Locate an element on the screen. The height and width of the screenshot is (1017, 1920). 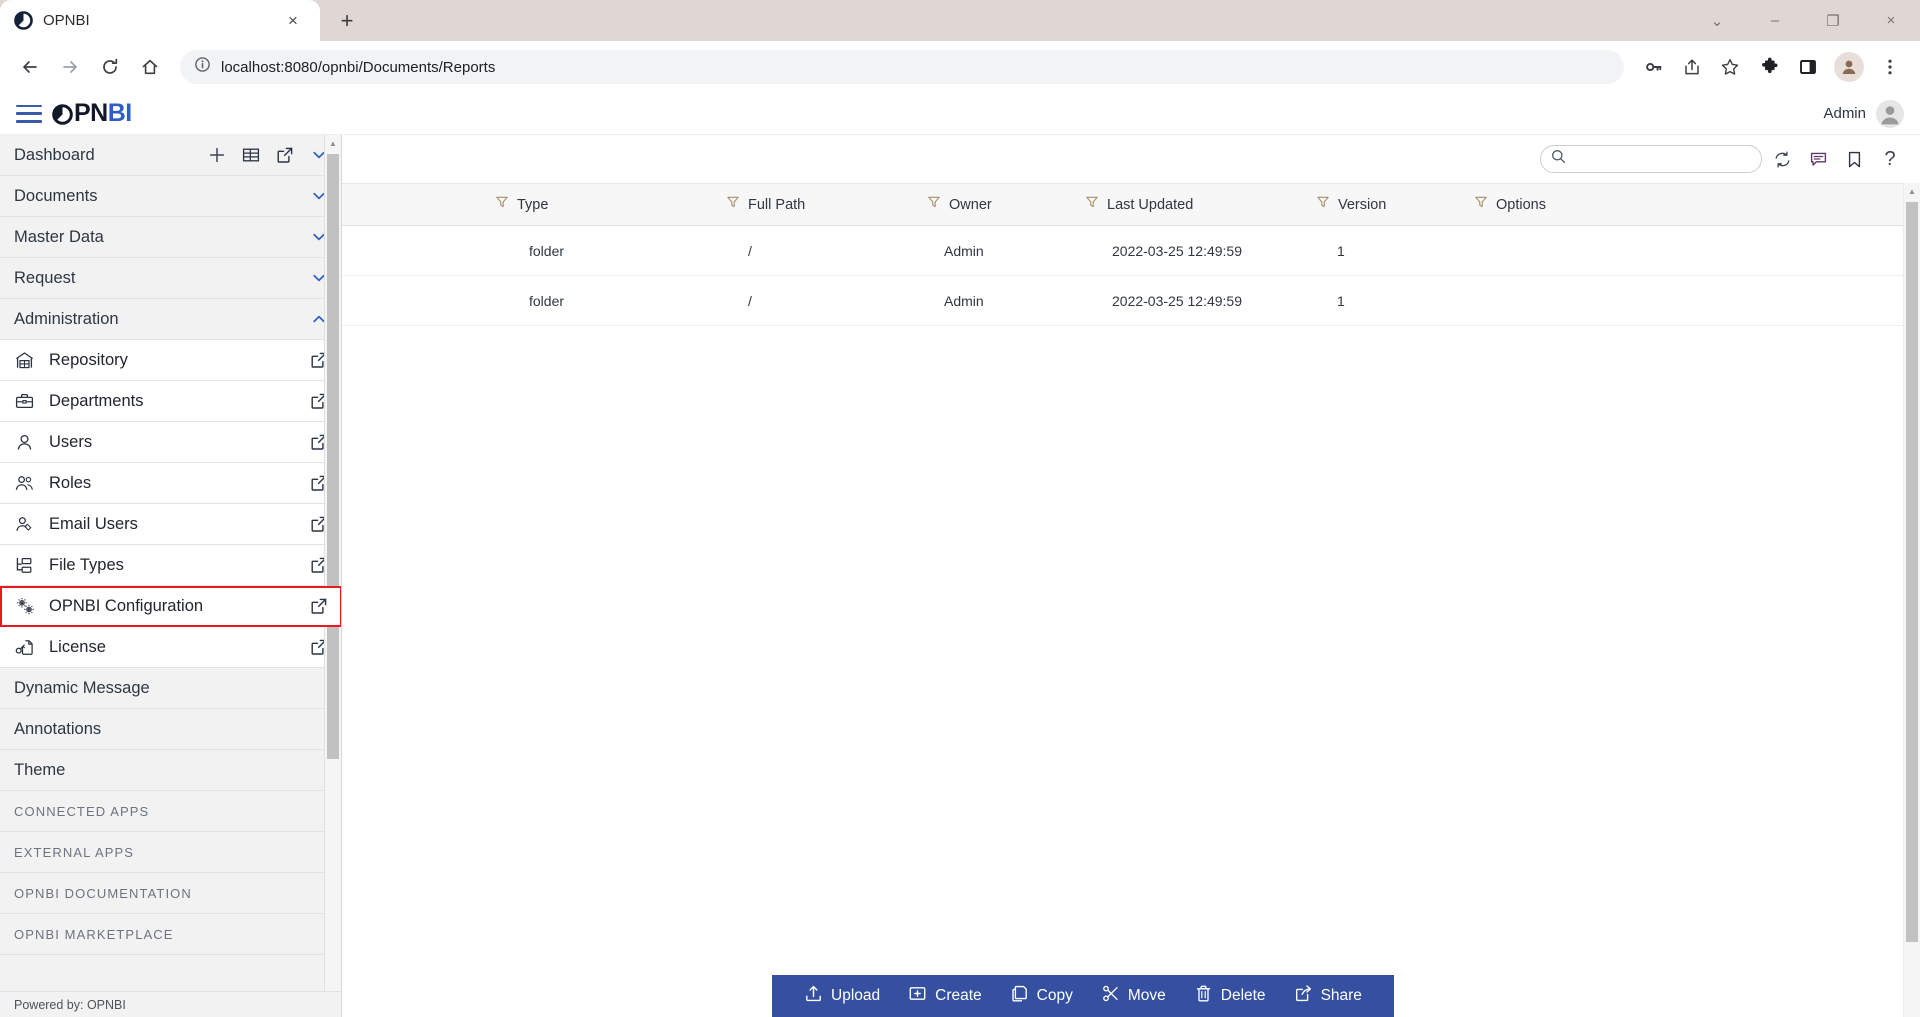
column-header-last-updated: Last Updated is located at coordinates (1139, 204).